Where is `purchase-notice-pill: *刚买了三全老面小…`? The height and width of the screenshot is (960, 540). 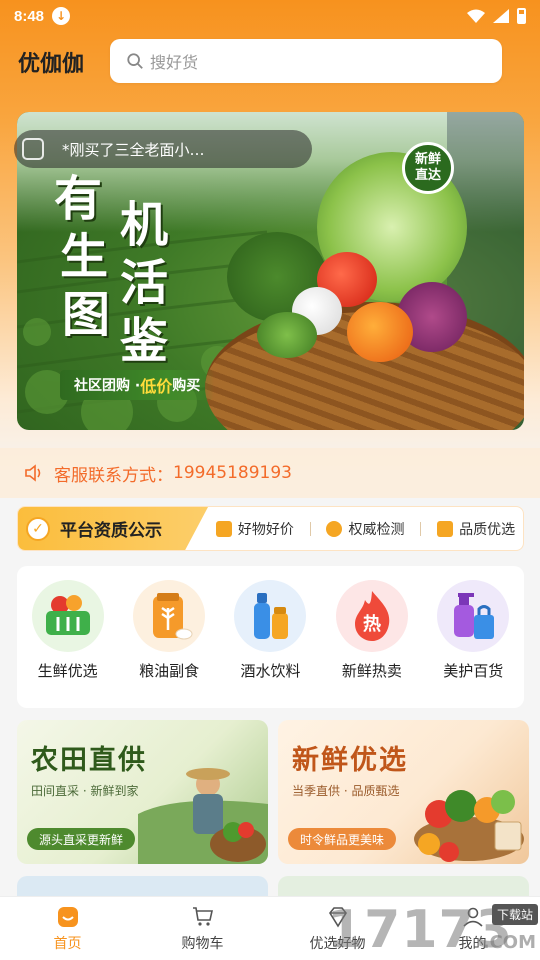
purchase-notice-pill: *刚买了三全老面小… is located at coordinates (163, 149).